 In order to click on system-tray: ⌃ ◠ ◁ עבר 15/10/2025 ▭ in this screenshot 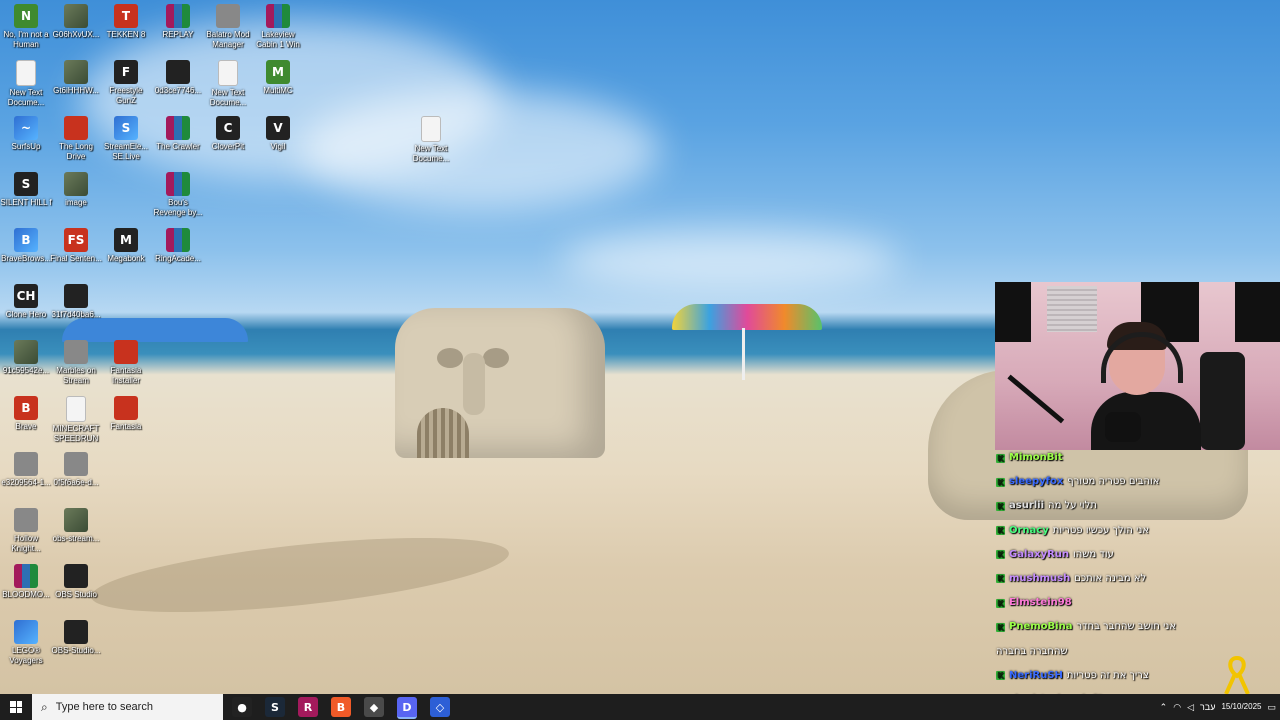, I will do `click(1218, 707)`.